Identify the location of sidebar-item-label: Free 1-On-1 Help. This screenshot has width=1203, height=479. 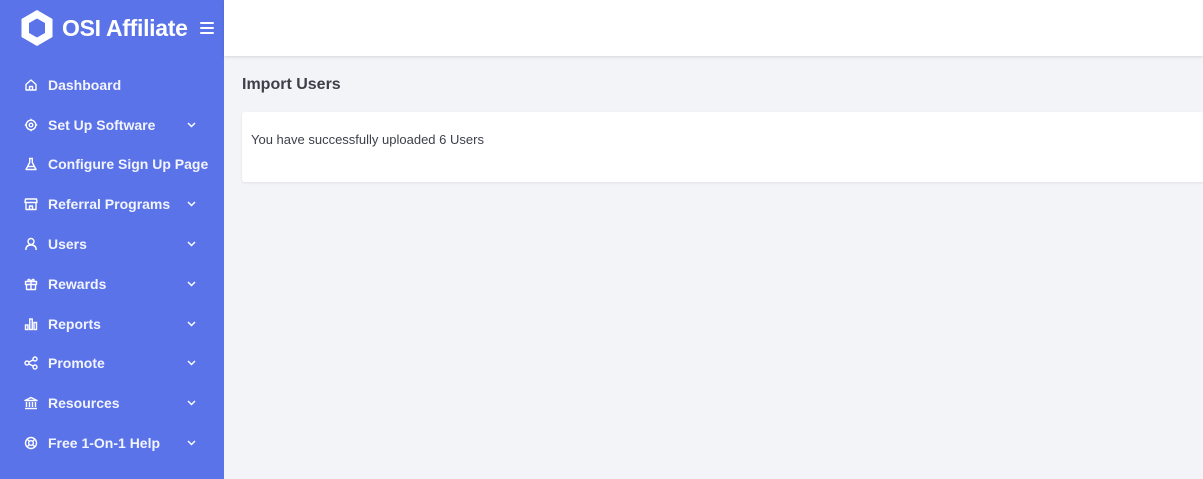
(104, 443).